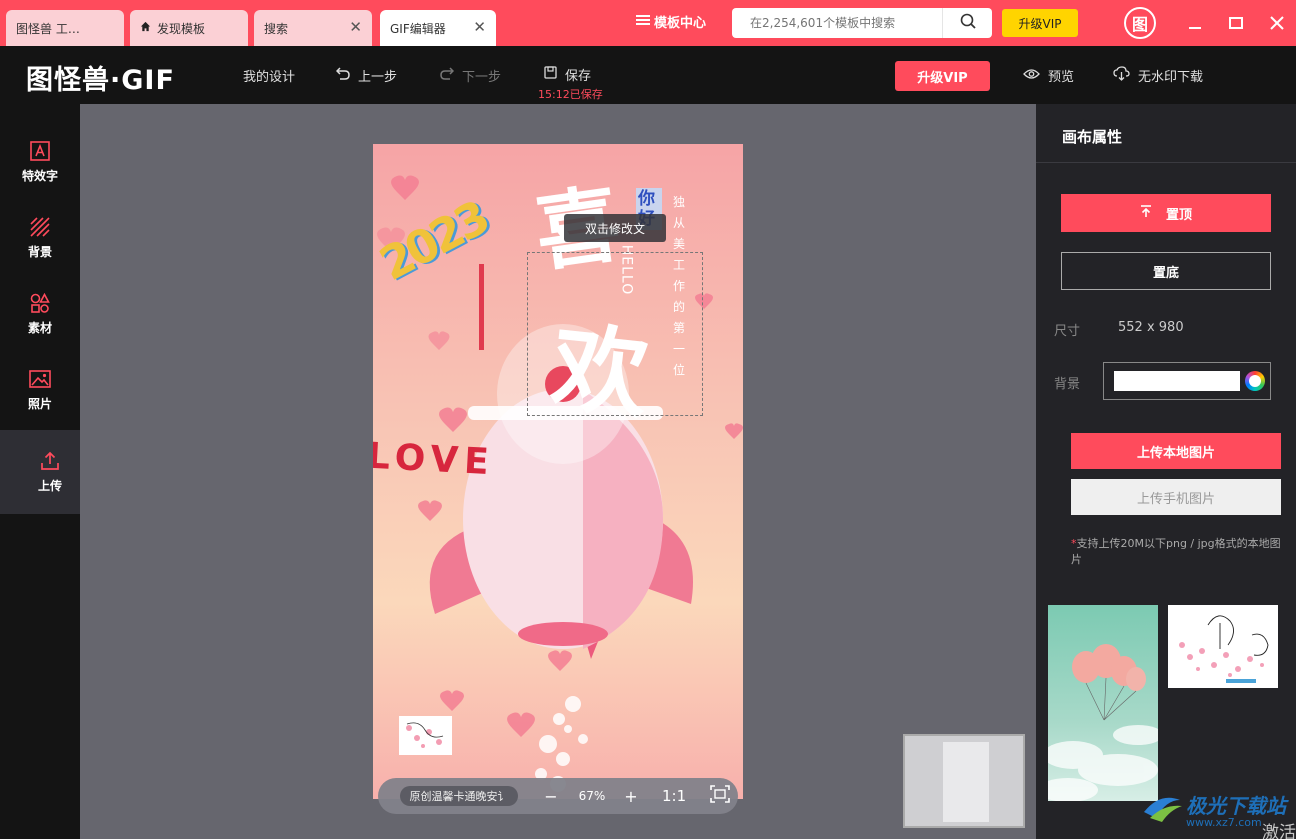 The height and width of the screenshot is (839, 1296). What do you see at coordinates (1140, 23) in the screenshot?
I see `user-avatar: 图` at bounding box center [1140, 23].